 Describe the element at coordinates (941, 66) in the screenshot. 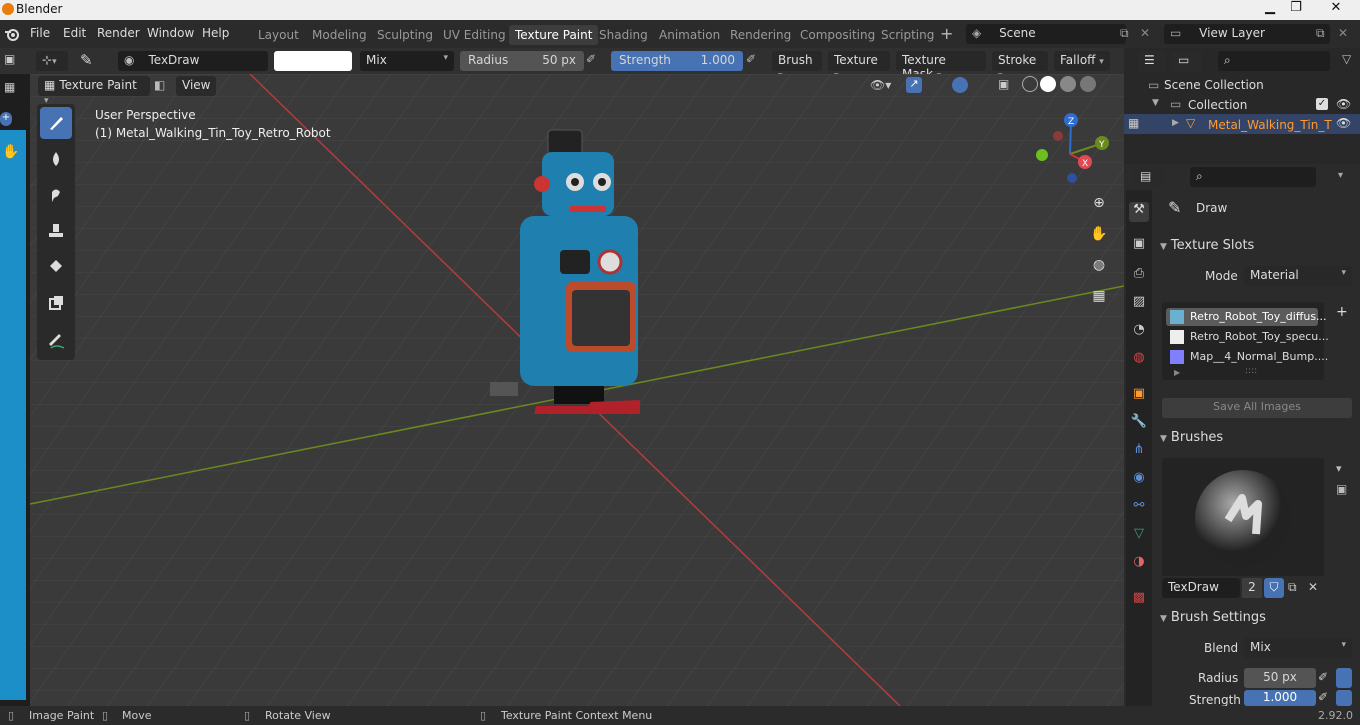

I see `texture-mask-menu: Texture Mask ▾` at that location.